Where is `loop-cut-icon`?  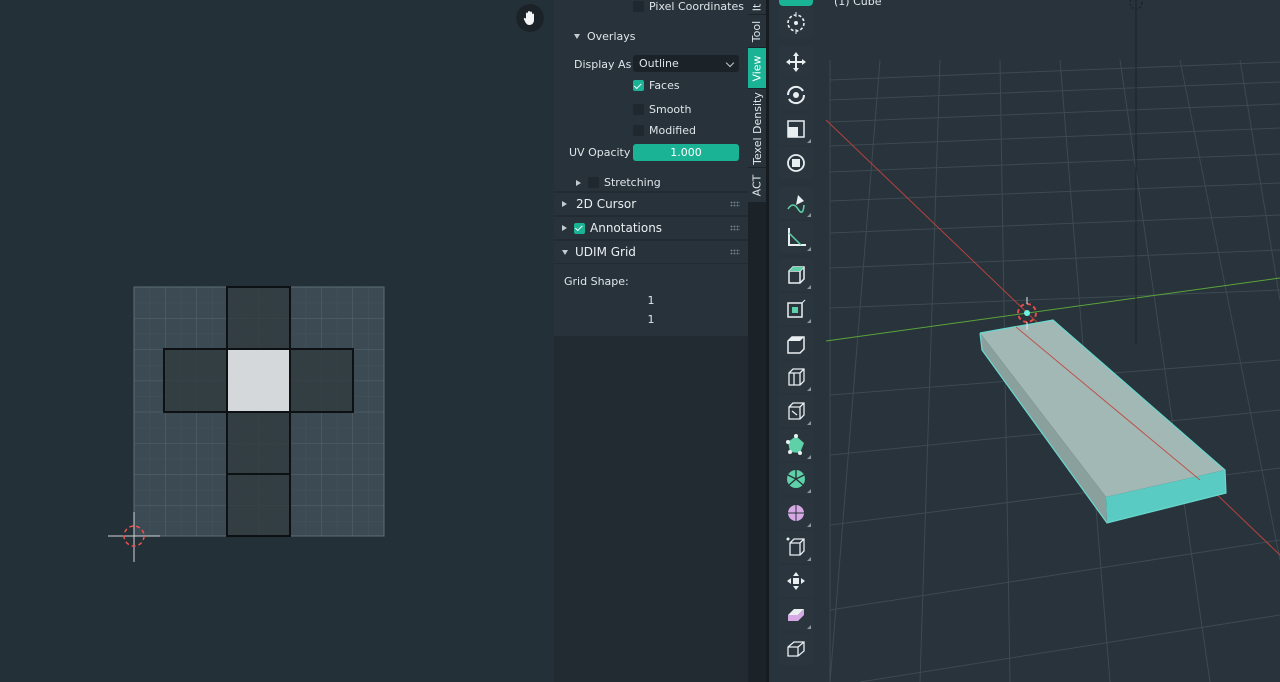
loop-cut-icon is located at coordinates (796, 411).